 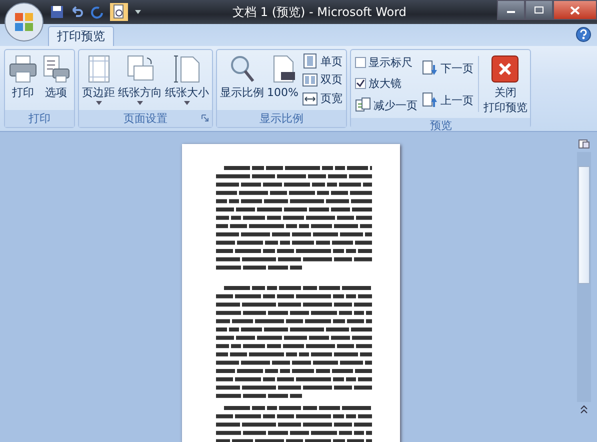 I want to click on print-preview-icon, so click(x=119, y=12).